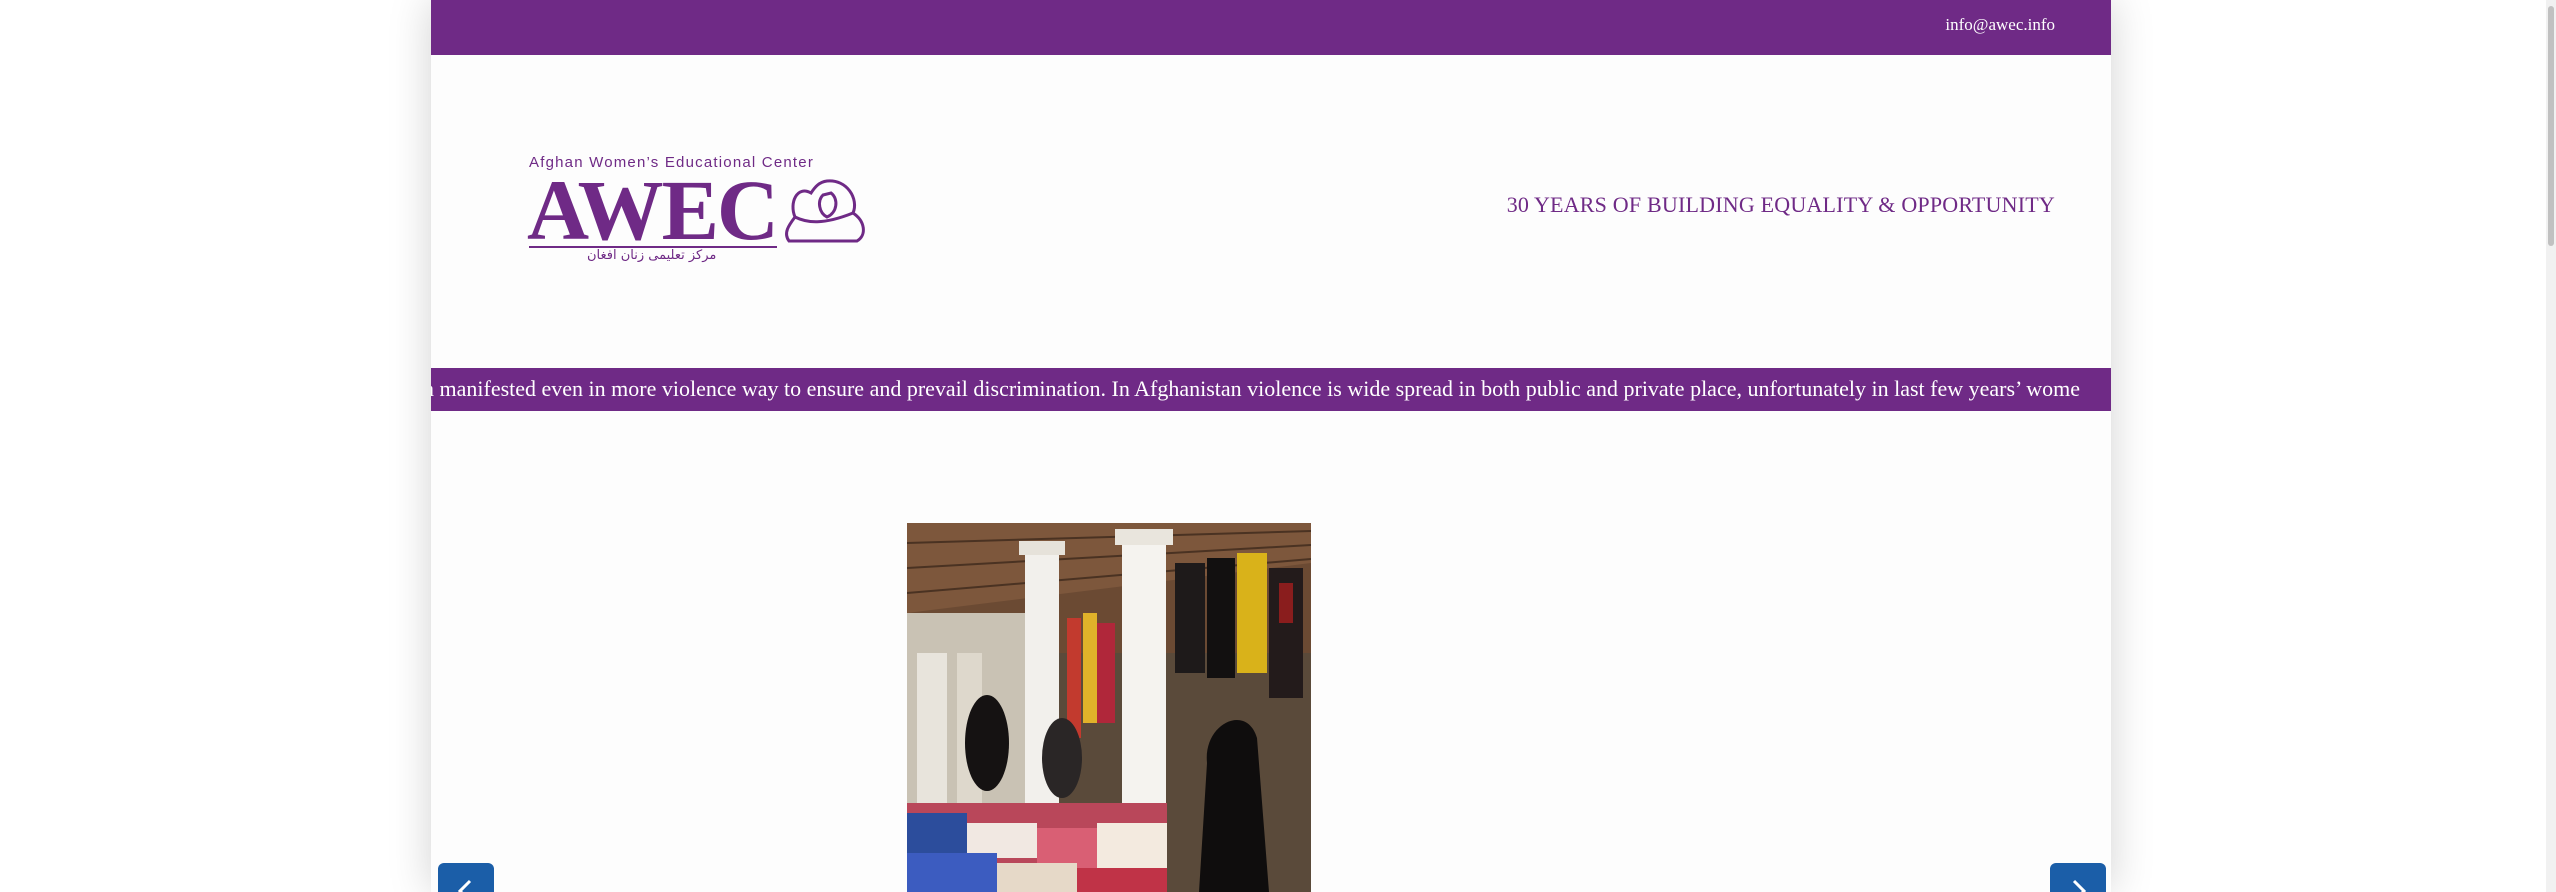 The height and width of the screenshot is (892, 2556). What do you see at coordinates (2000, 25) in the screenshot?
I see `email-link: info@awec.info` at bounding box center [2000, 25].